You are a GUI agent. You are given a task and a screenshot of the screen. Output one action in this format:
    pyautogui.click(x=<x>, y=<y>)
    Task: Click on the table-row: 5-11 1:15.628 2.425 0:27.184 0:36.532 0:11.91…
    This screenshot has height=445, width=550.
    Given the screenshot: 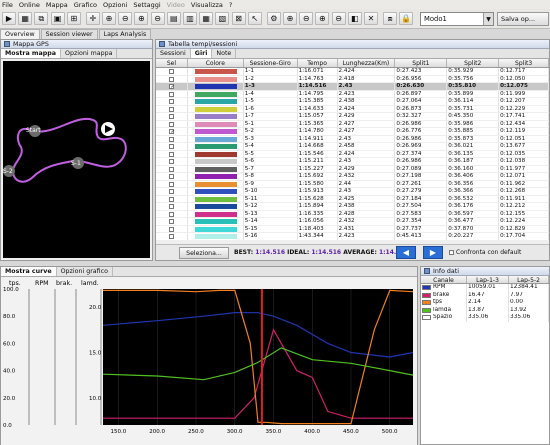 What is the action you would take?
    pyautogui.click(x=352, y=199)
    